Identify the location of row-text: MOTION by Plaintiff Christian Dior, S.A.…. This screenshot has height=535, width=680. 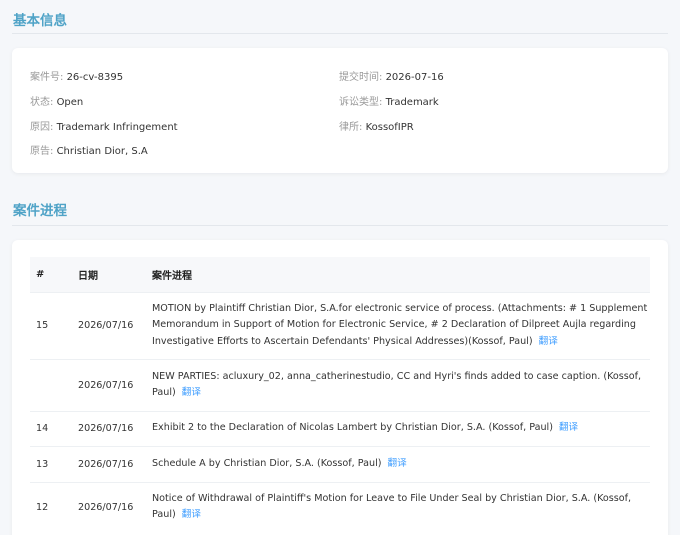
(400, 325).